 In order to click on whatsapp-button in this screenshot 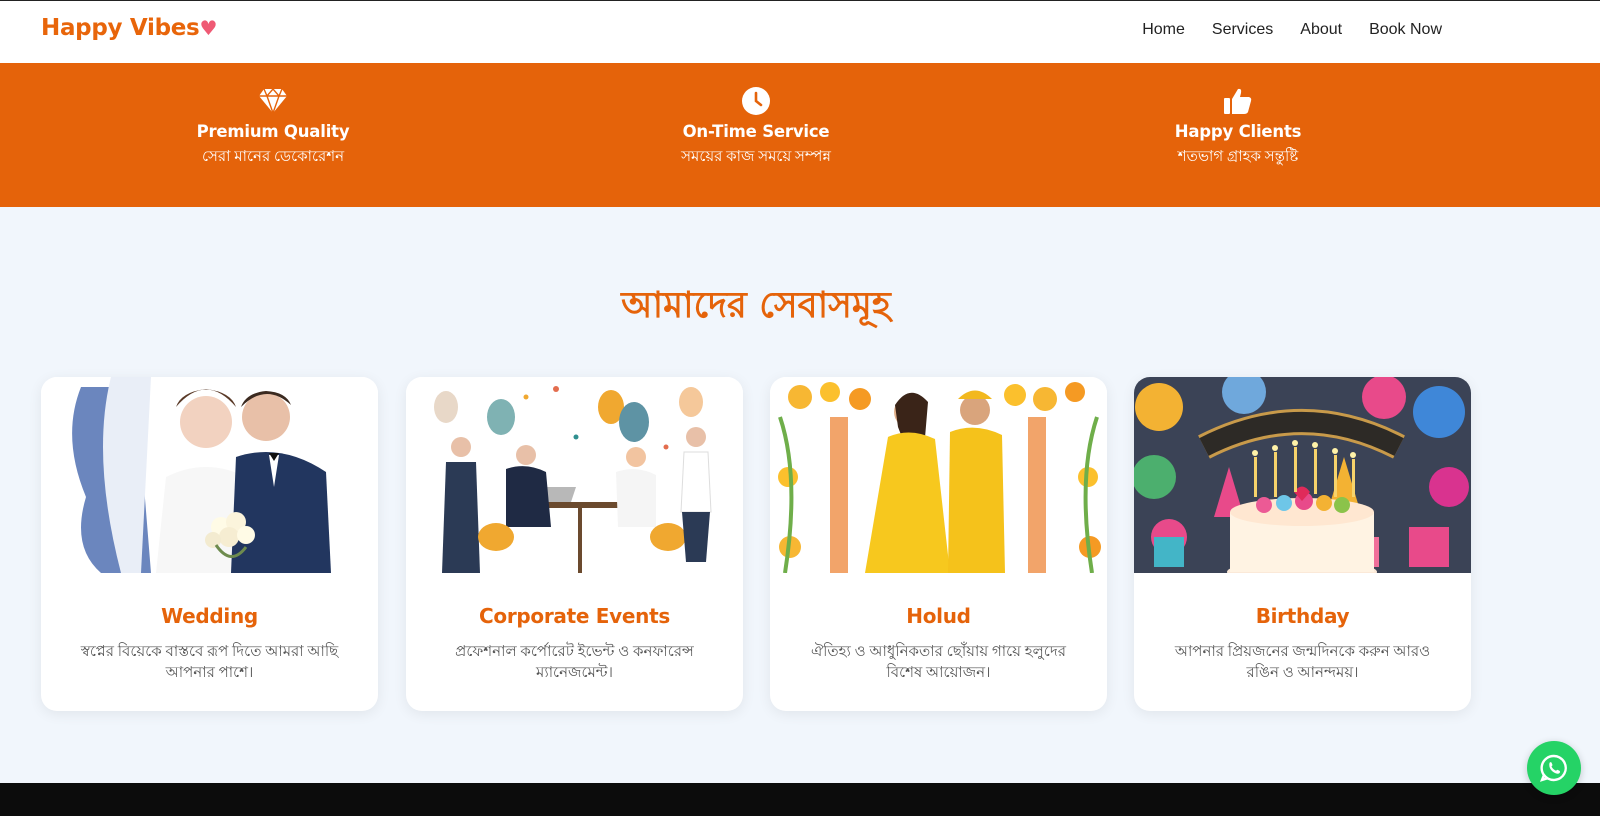, I will do `click(1554, 768)`.